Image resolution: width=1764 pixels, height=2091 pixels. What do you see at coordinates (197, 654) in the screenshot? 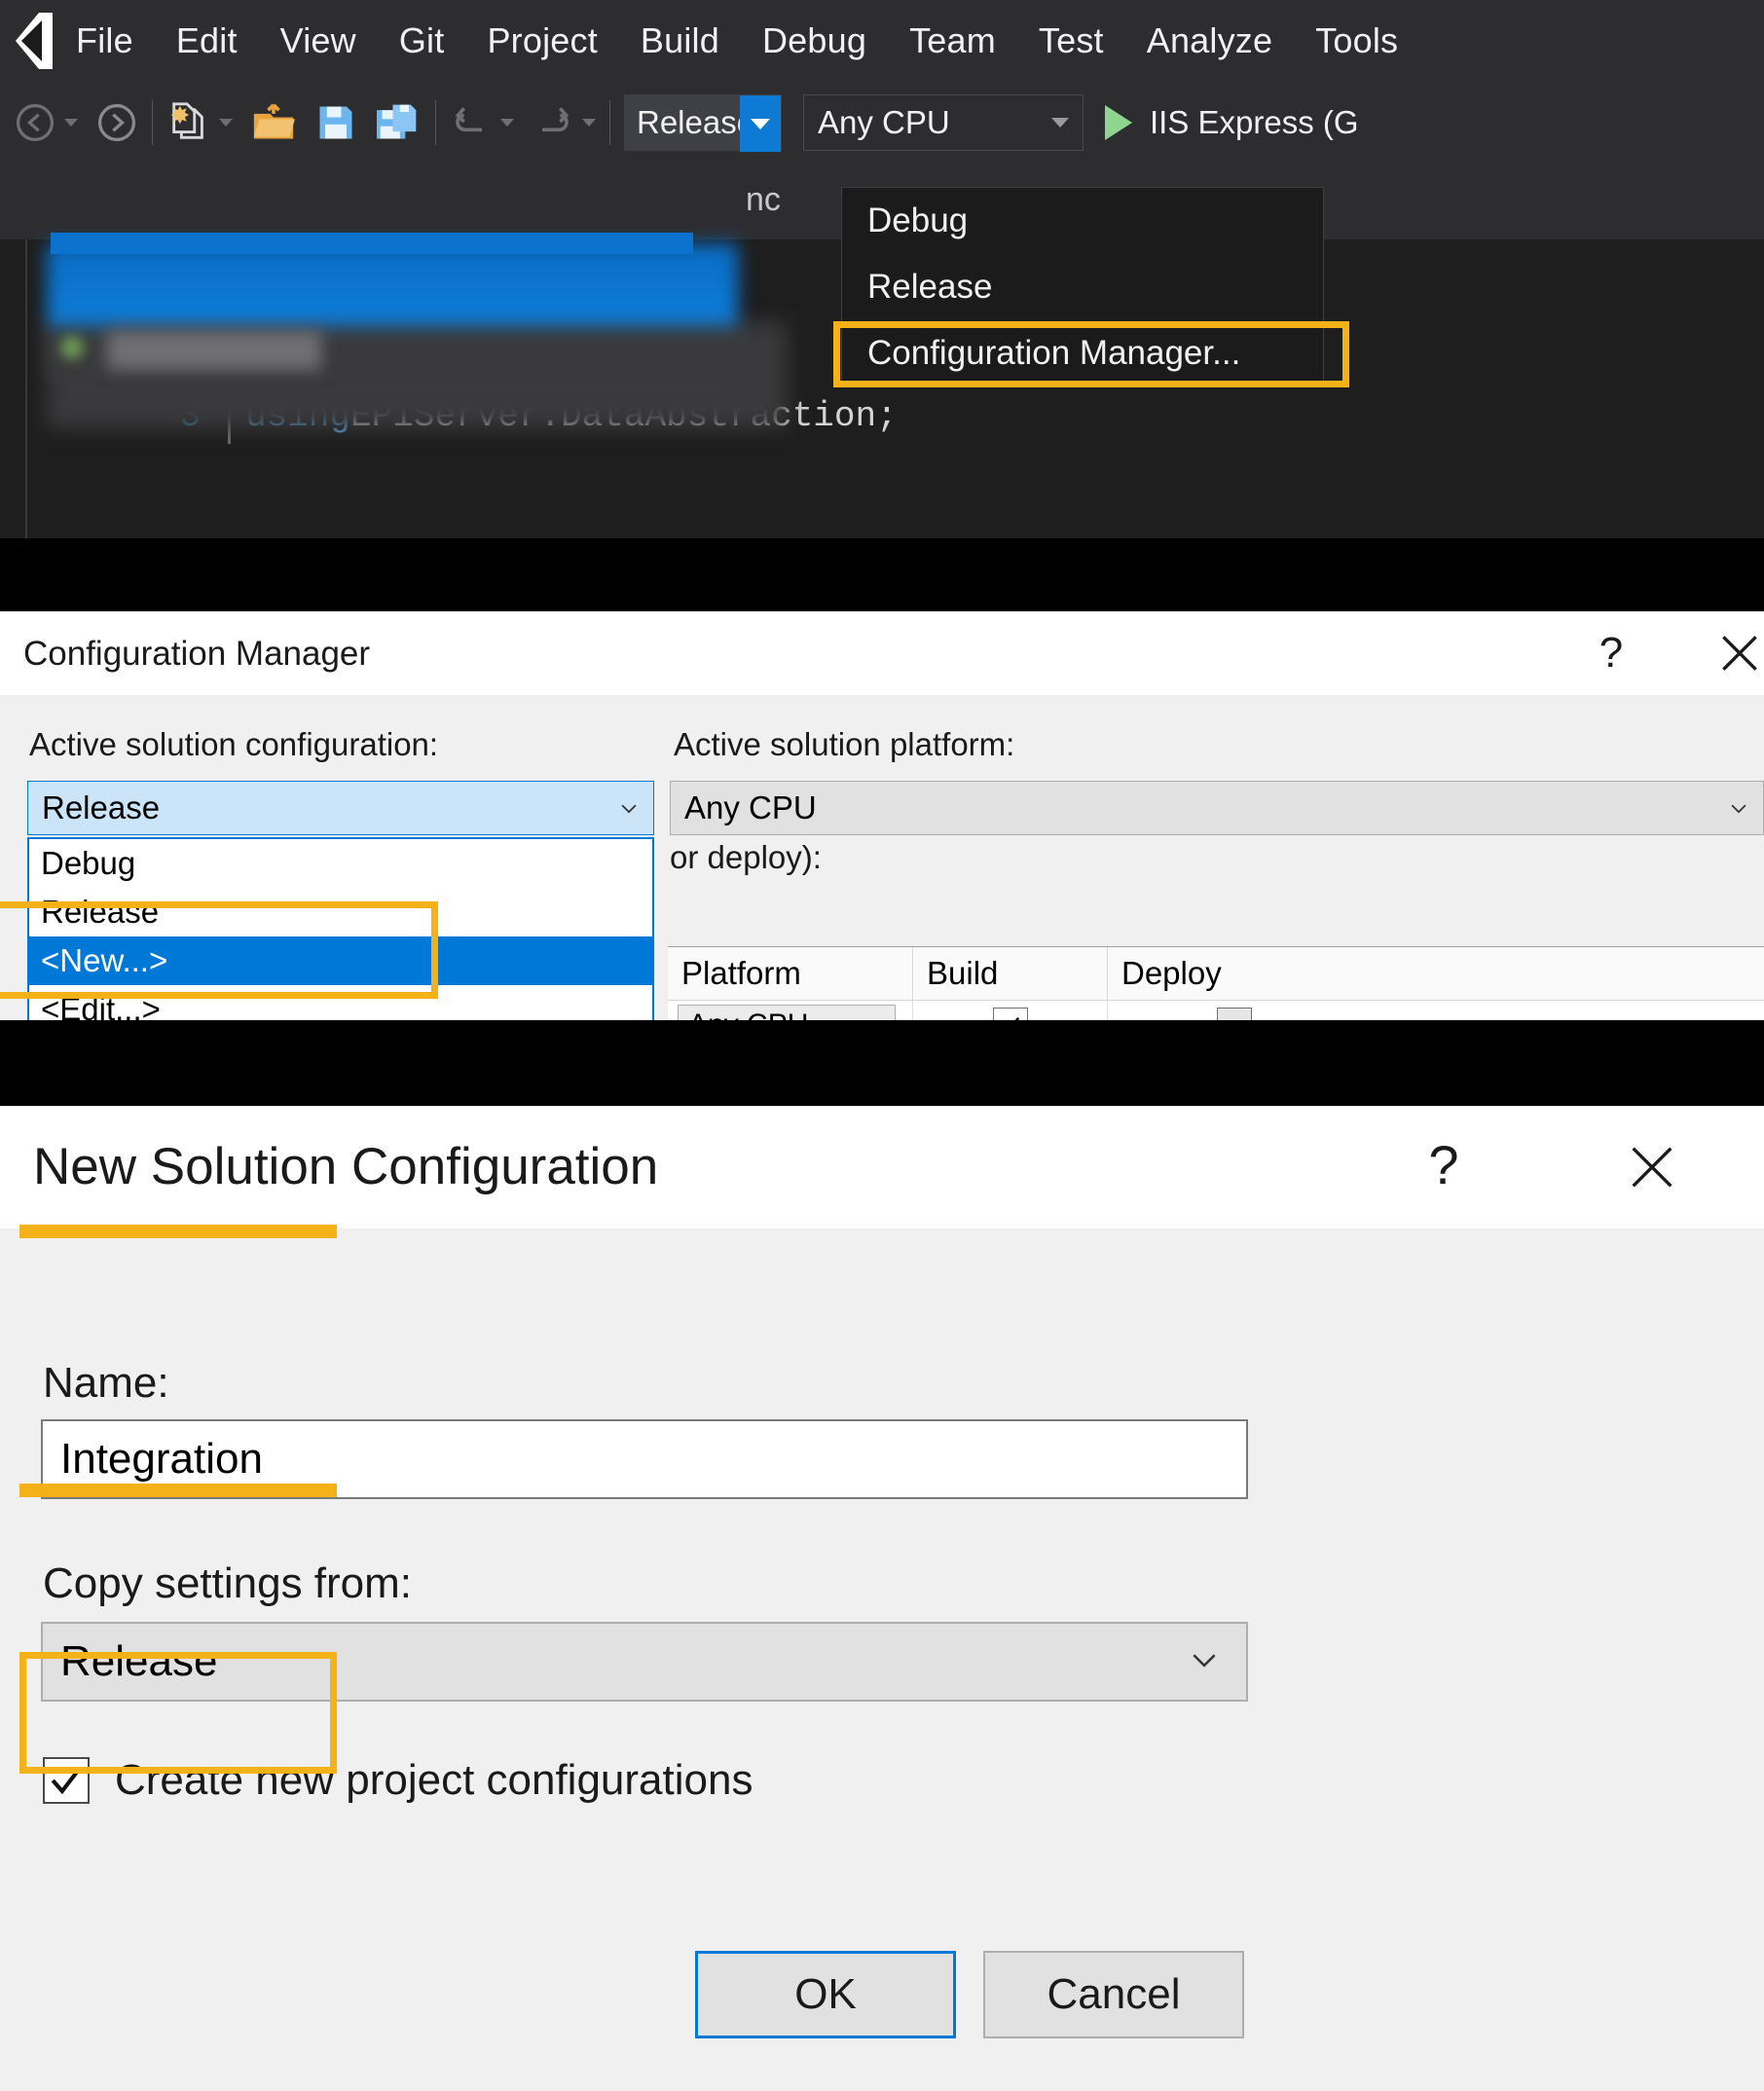
I see `configuration-manager-title: Configuration Manager` at bounding box center [197, 654].